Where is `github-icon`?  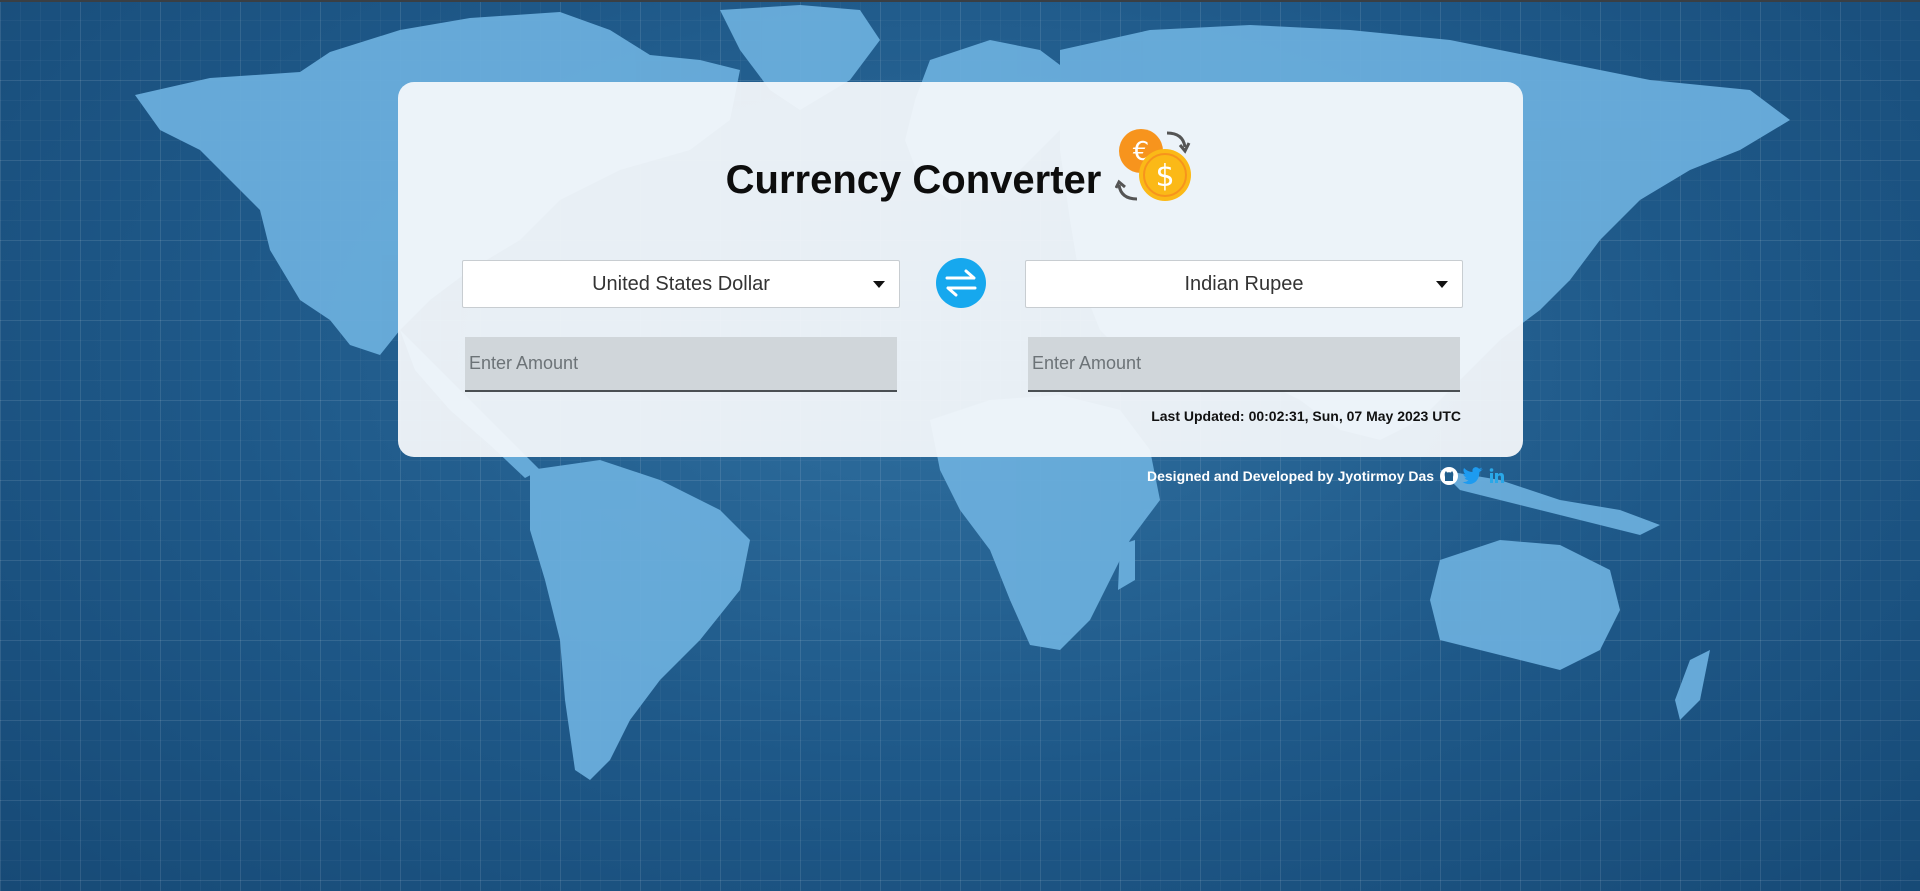
github-icon is located at coordinates (1449, 476).